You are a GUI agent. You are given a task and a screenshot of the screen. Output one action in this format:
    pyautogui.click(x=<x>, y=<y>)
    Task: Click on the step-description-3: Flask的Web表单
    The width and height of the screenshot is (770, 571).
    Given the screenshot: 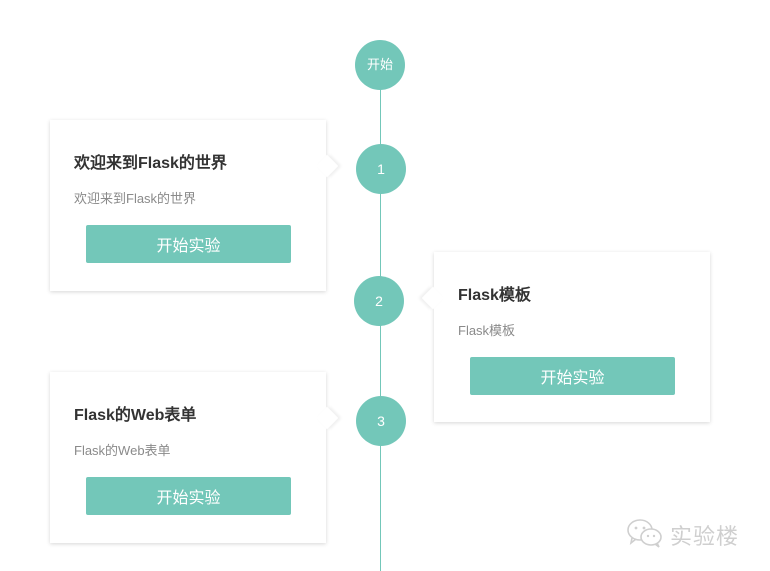 What is the action you would take?
    pyautogui.click(x=122, y=450)
    